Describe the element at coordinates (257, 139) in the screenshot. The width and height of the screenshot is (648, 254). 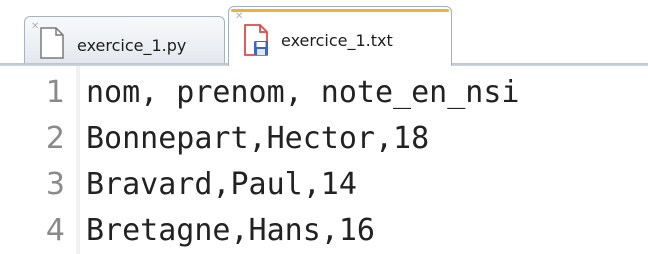
I see `code-line: Bonnepart,Hector,18` at that location.